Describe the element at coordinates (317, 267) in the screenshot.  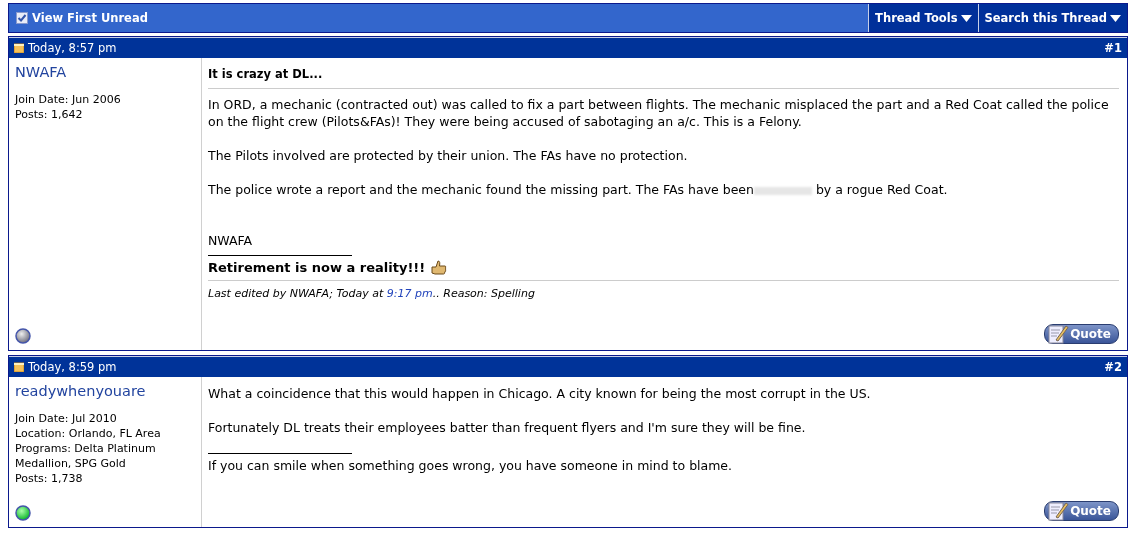
I see `signature-text: Retirement is now a reality!!!` at that location.